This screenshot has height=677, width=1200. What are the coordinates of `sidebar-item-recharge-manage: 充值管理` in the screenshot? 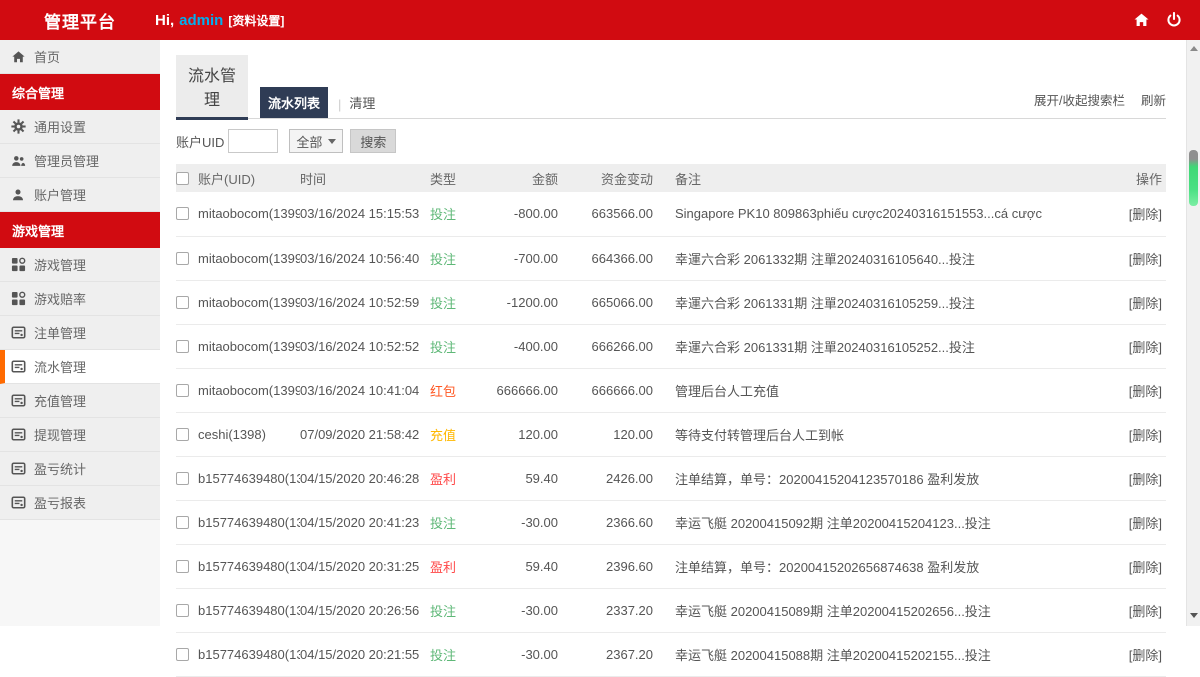 It's located at (80, 401).